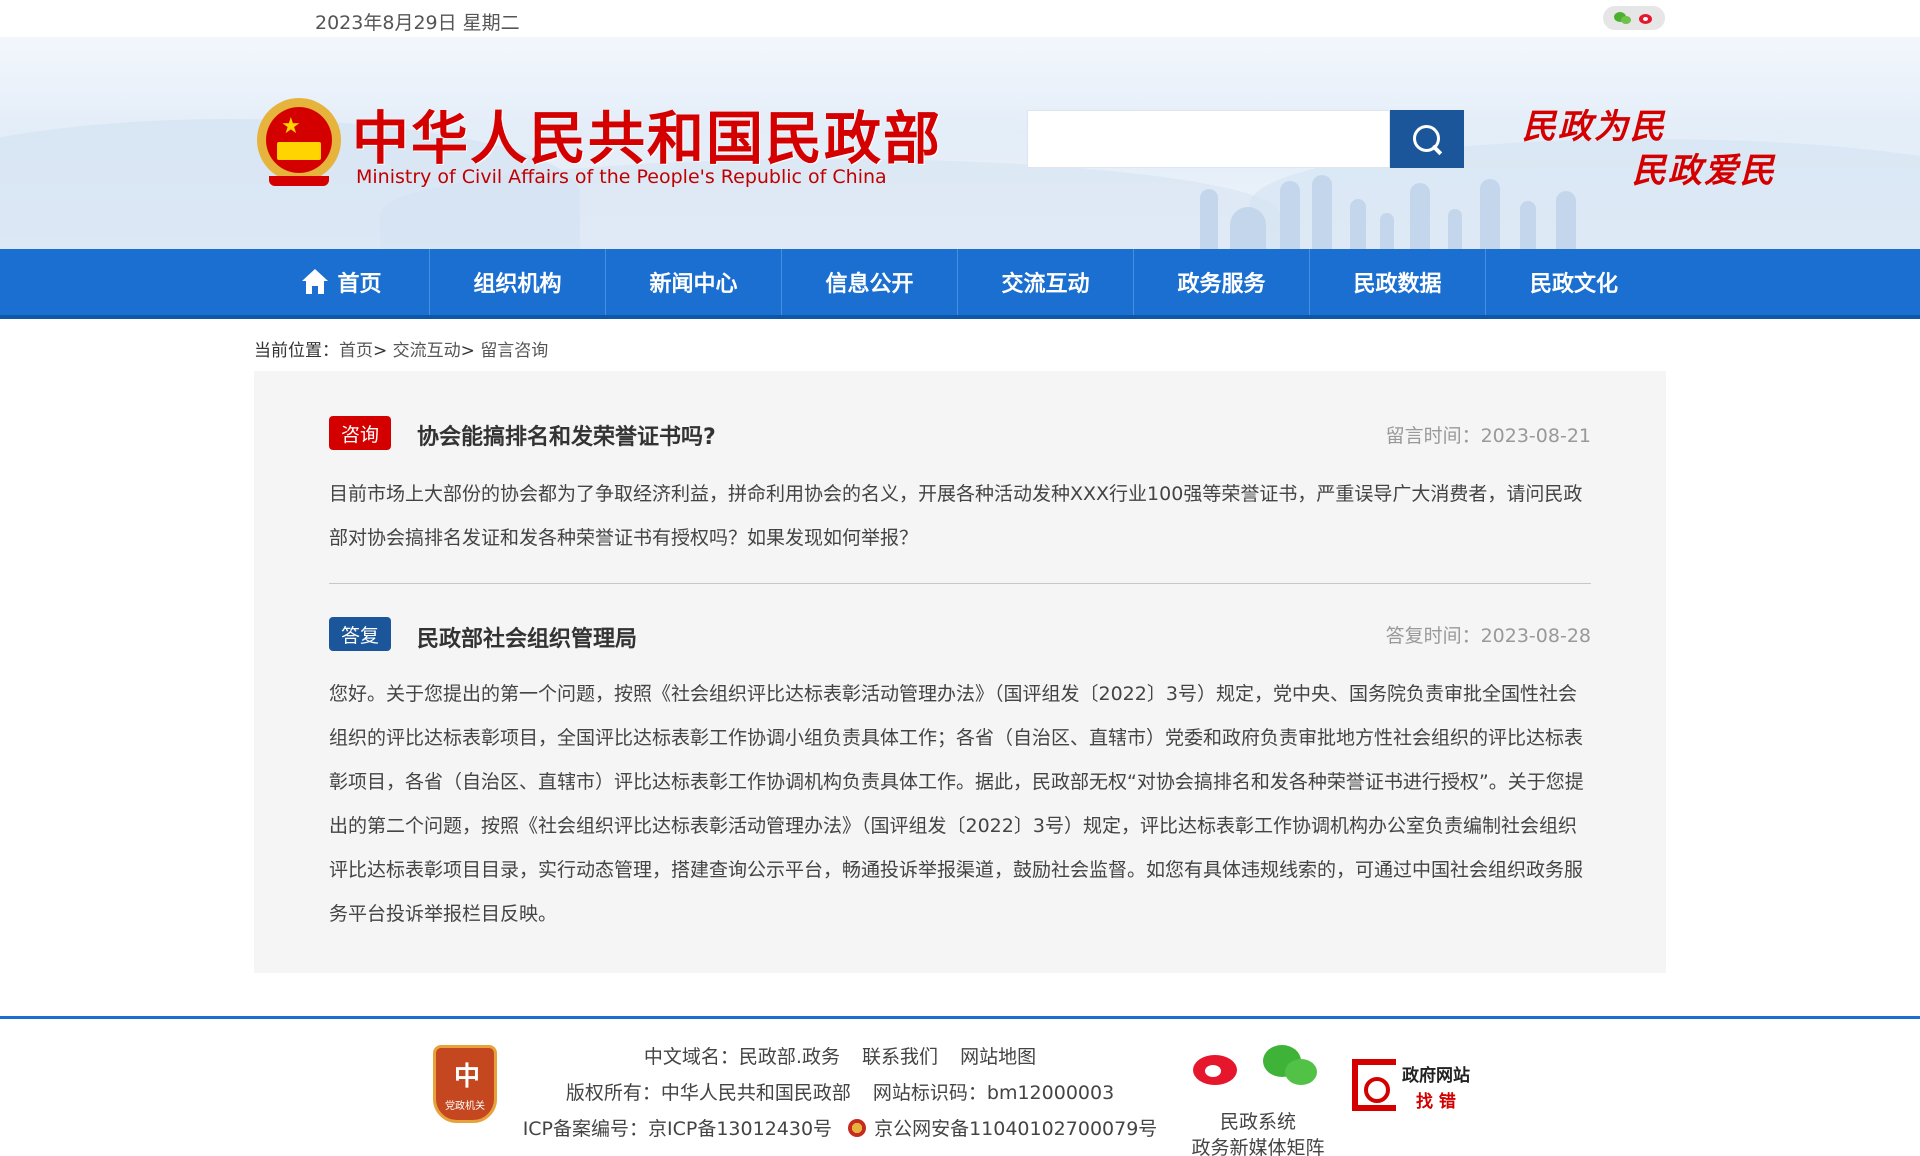 The width and height of the screenshot is (1920, 1156). What do you see at coordinates (360, 433) in the screenshot?
I see `question-tag: 咨询` at bounding box center [360, 433].